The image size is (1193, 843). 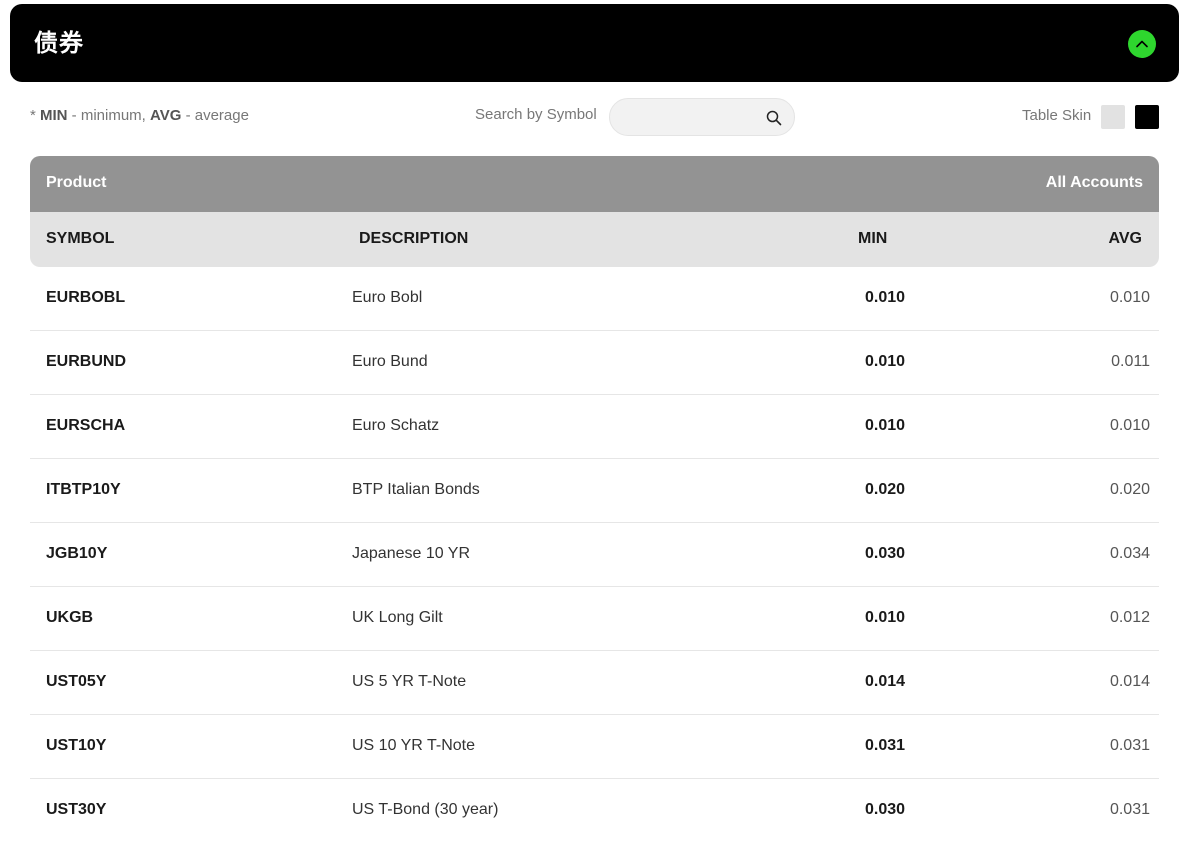 I want to click on table-row: UST10Y US 10 YR T-Note 0.031 0.031, so click(x=594, y=747).